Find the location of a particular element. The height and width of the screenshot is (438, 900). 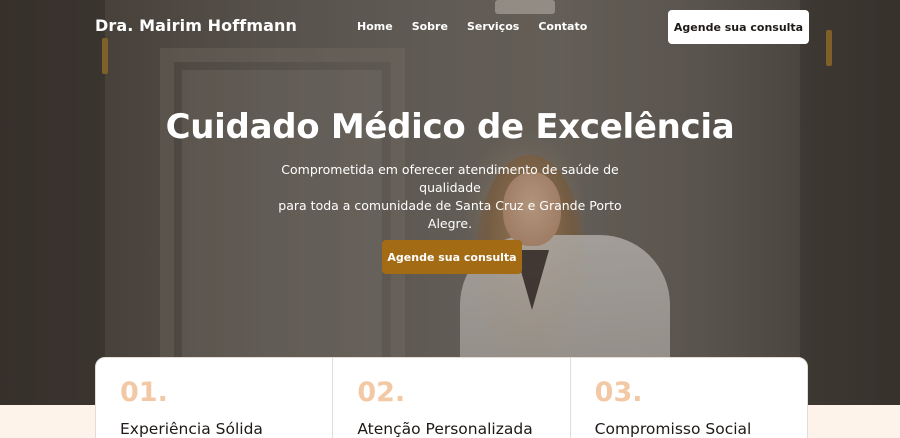

feature-item: 01. Experiência Sólida is located at coordinates (215, 398).